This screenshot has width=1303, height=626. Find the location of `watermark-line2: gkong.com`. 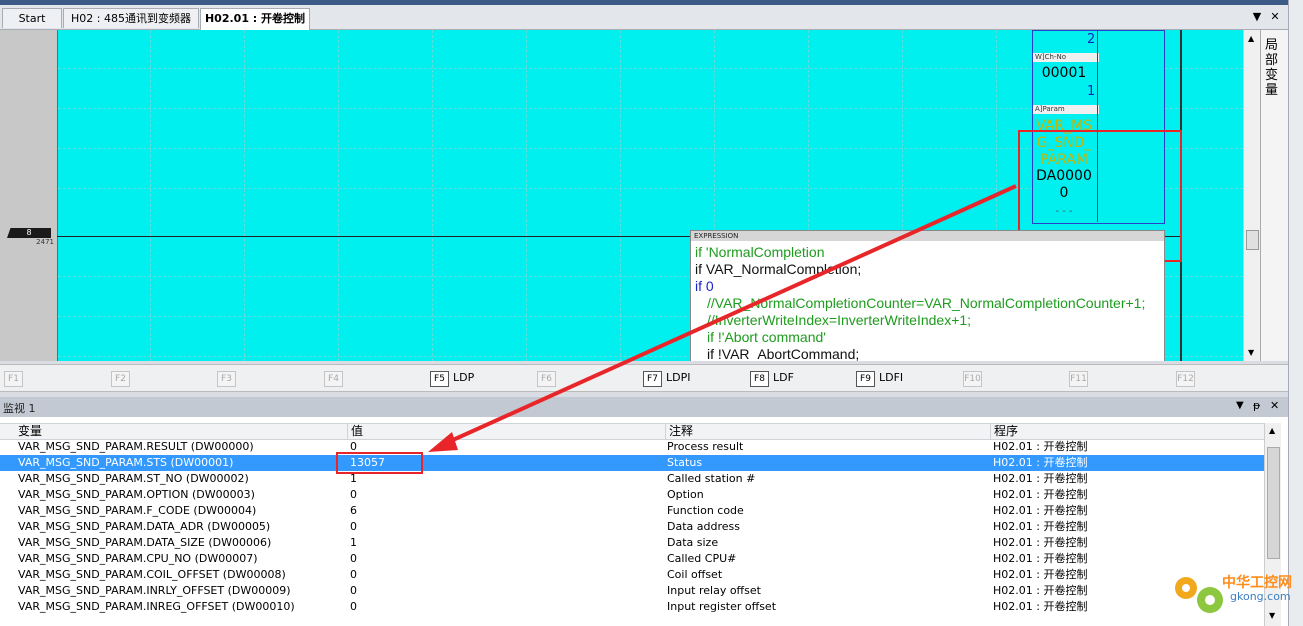

watermark-line2: gkong.com is located at coordinates (1260, 596).